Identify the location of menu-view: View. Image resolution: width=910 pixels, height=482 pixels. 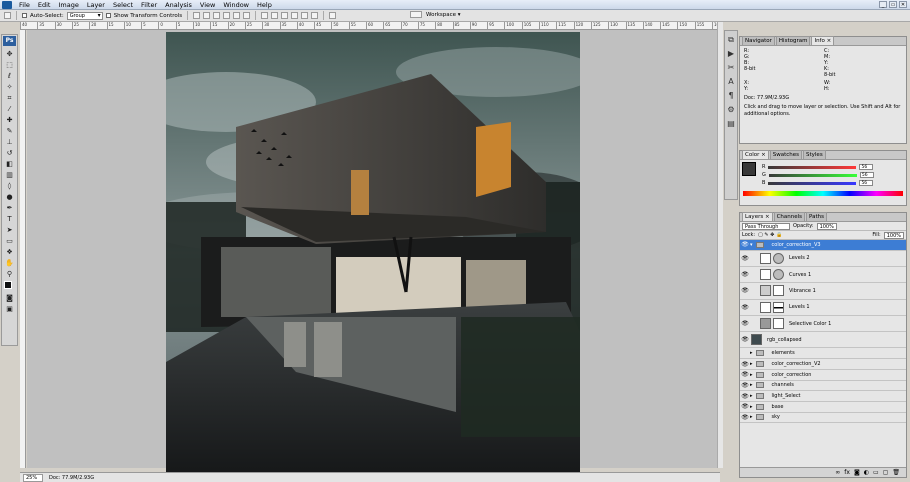
(207, 5).